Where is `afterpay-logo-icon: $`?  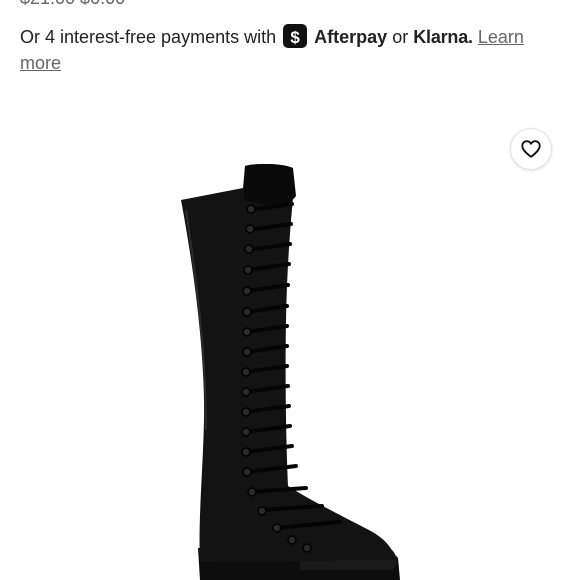
afterpay-logo-icon: $ is located at coordinates (295, 36).